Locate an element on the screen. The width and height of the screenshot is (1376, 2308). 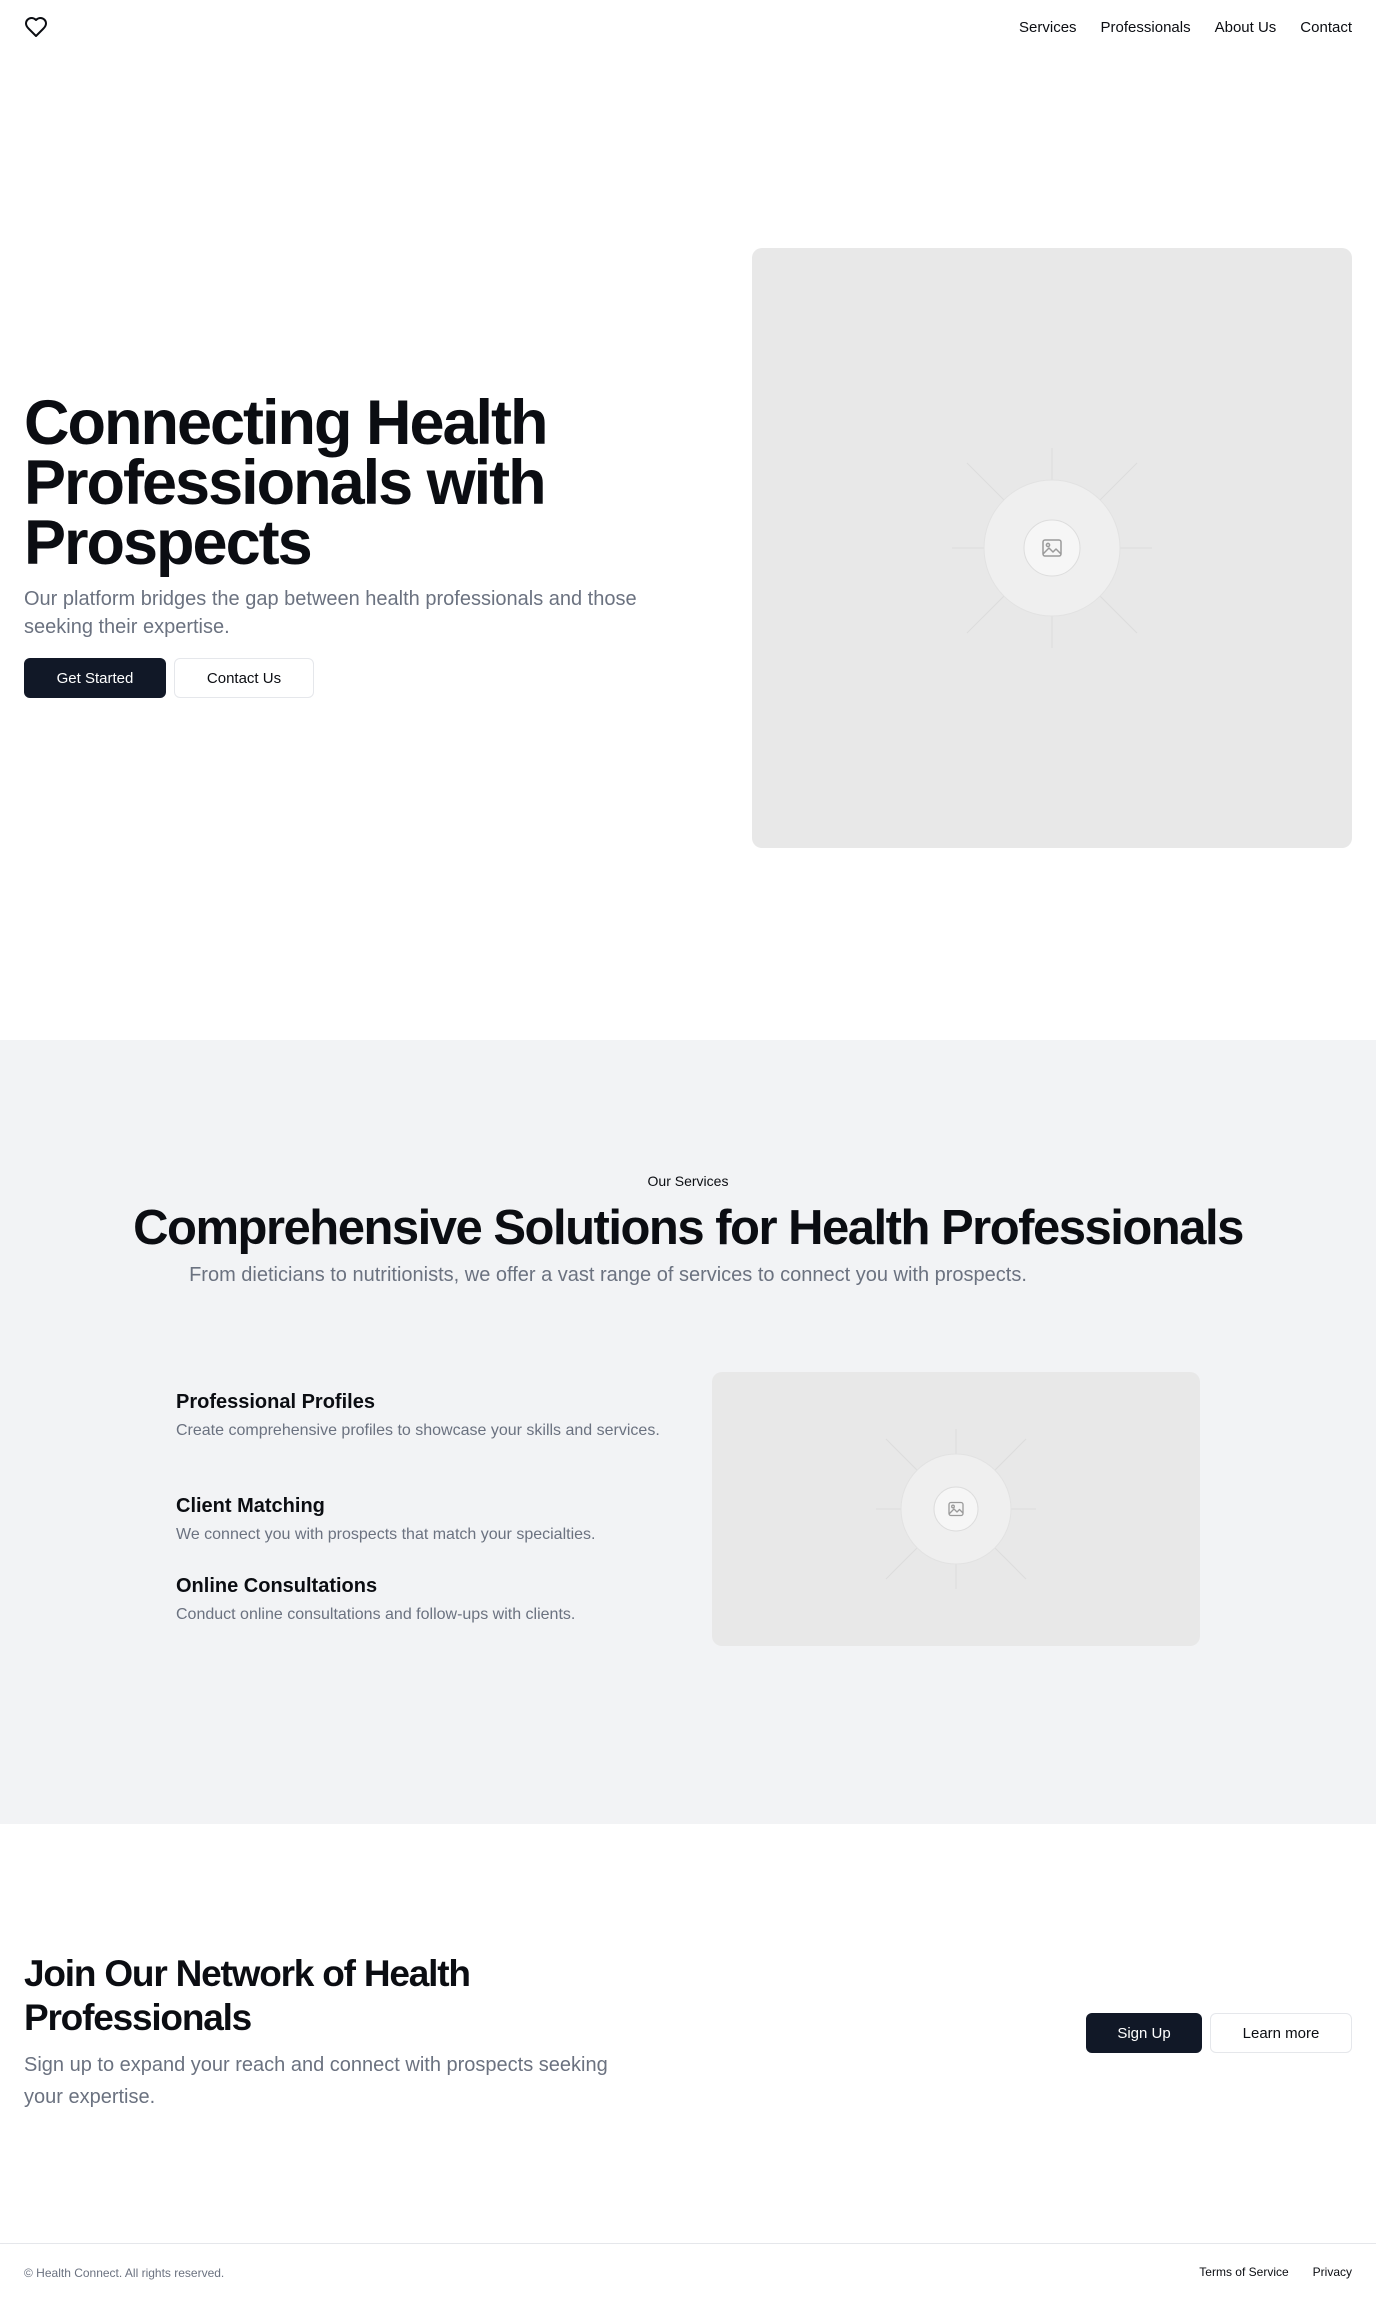
privacy-link: Privacy is located at coordinates (1332, 2272).